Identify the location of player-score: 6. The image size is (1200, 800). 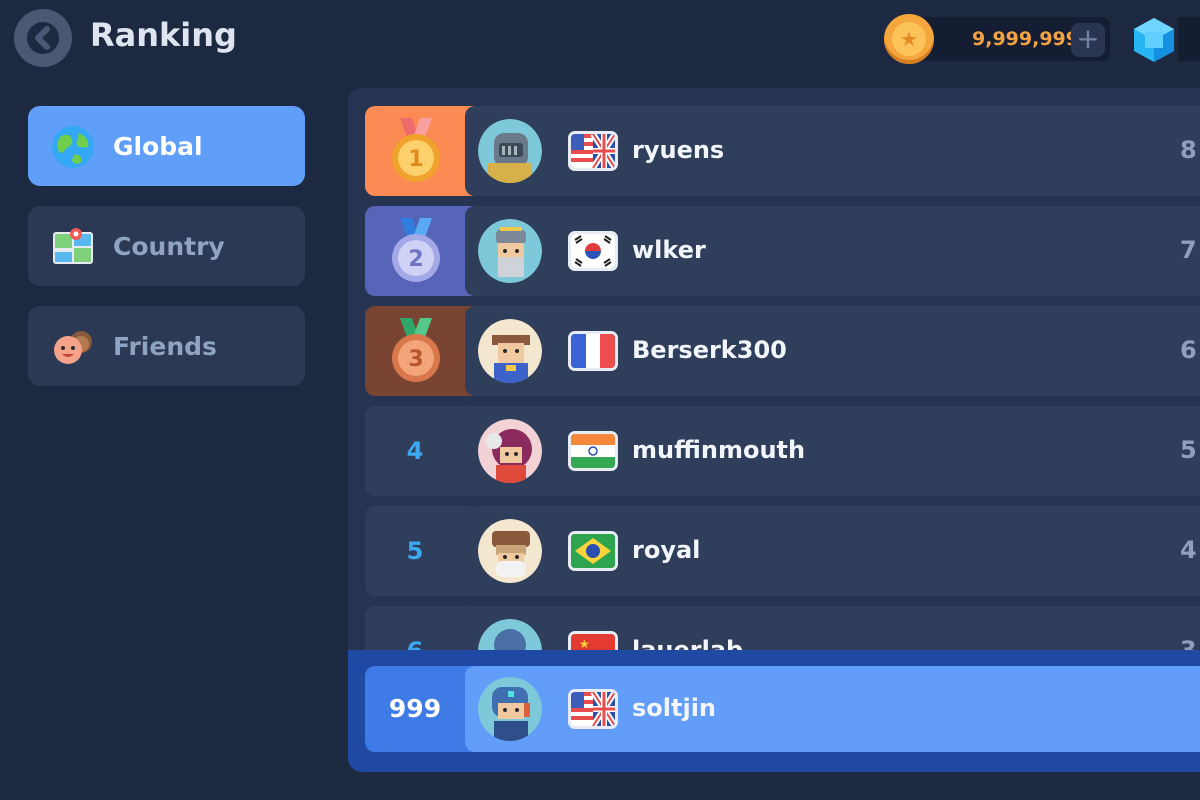
(1188, 350).